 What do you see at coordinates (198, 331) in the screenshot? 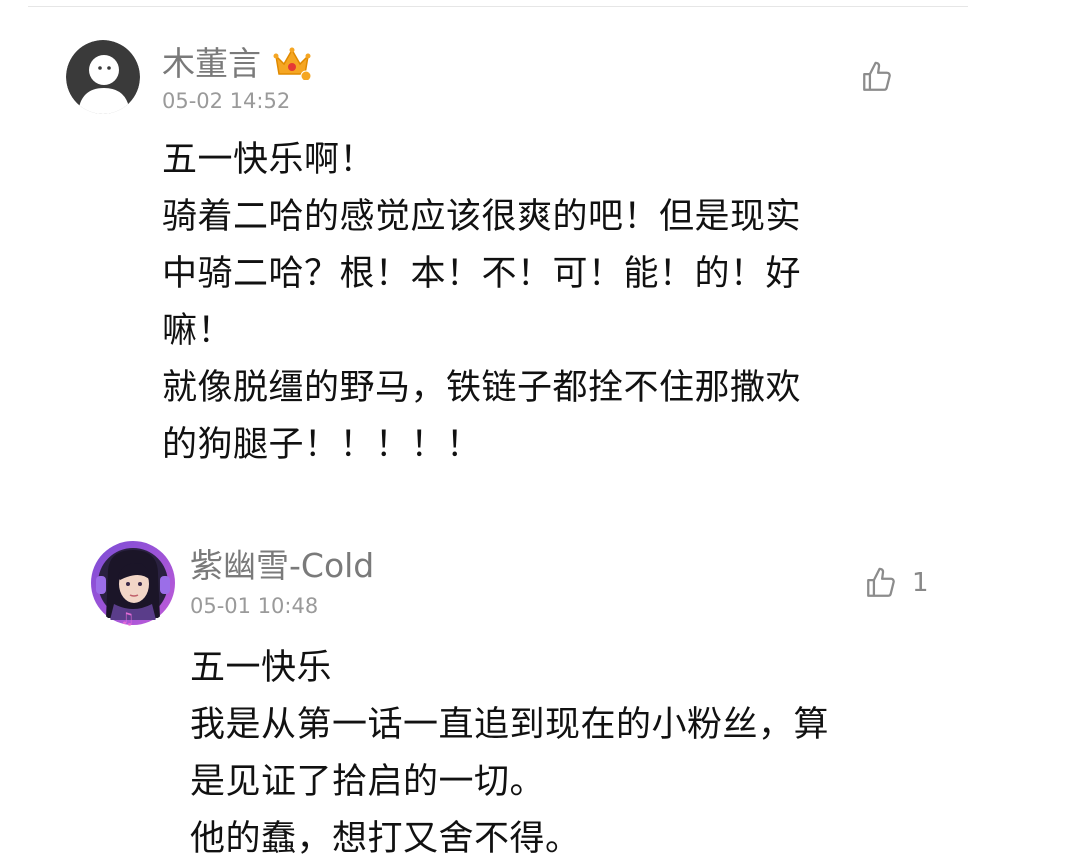
I see `comment-line: 嘛！` at bounding box center [198, 331].